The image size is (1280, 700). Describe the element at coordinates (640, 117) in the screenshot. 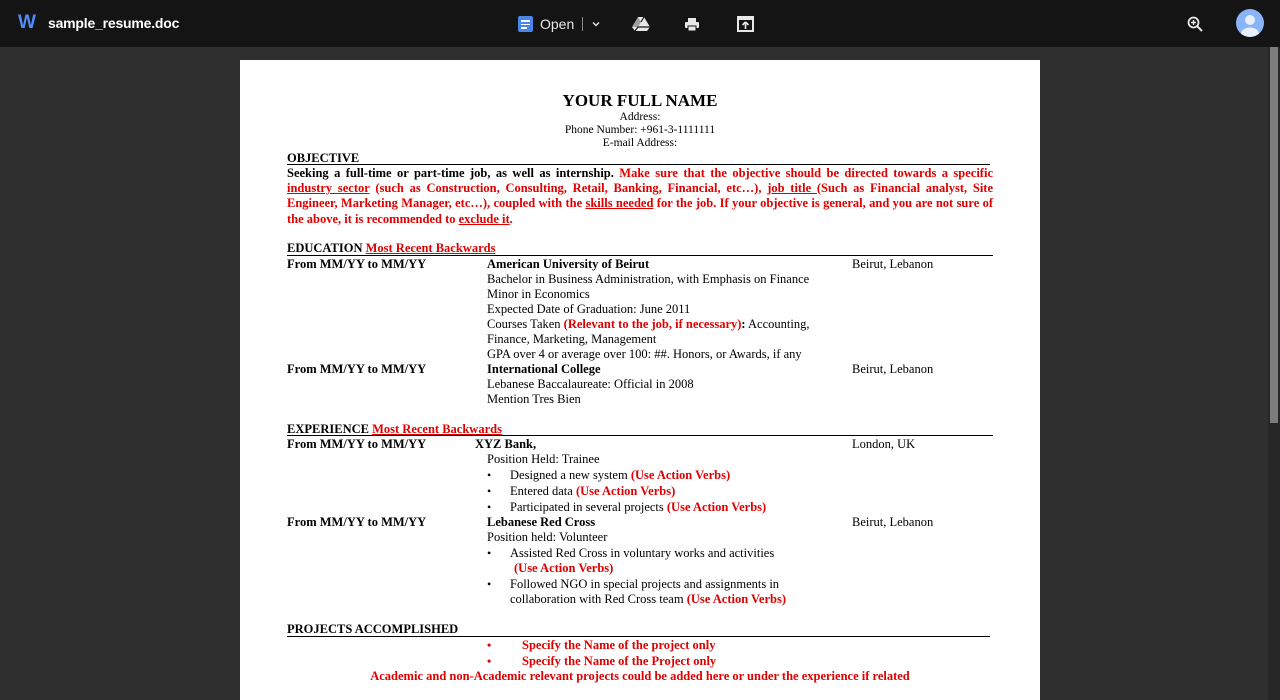

I see `resume-address: Address:` at that location.